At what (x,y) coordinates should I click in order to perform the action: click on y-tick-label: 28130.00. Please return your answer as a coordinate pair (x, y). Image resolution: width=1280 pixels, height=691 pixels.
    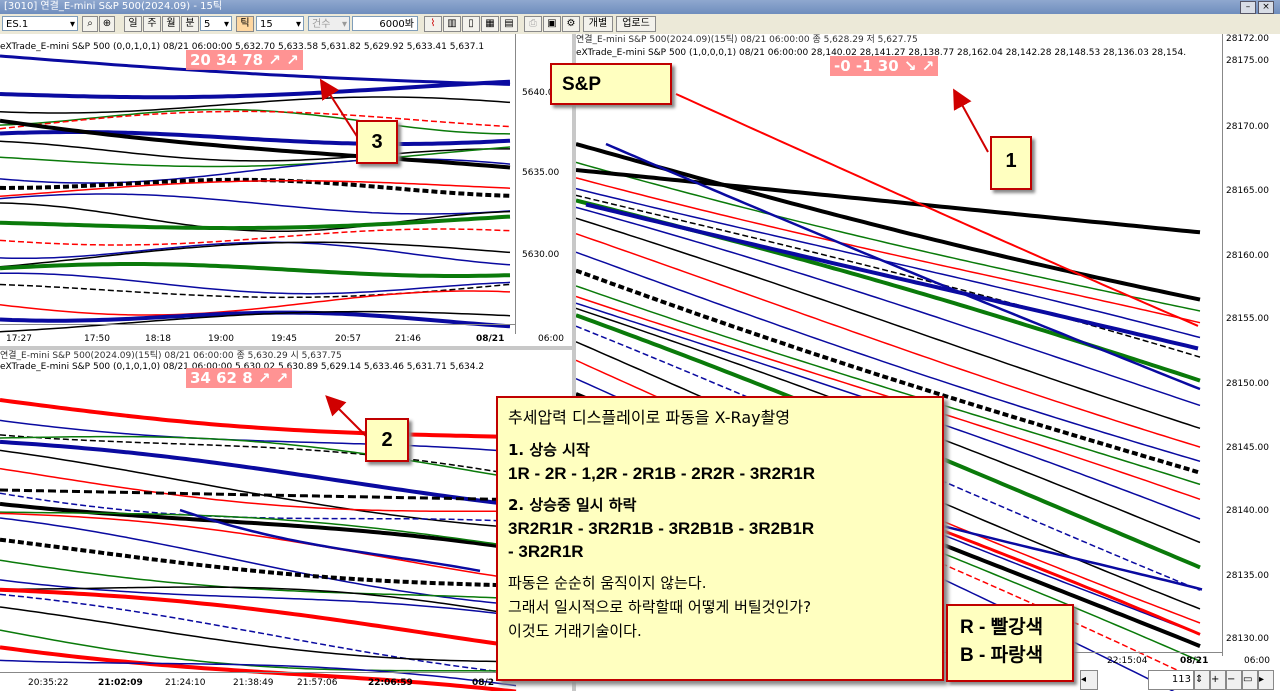
    Looking at the image, I should click on (1247, 639).